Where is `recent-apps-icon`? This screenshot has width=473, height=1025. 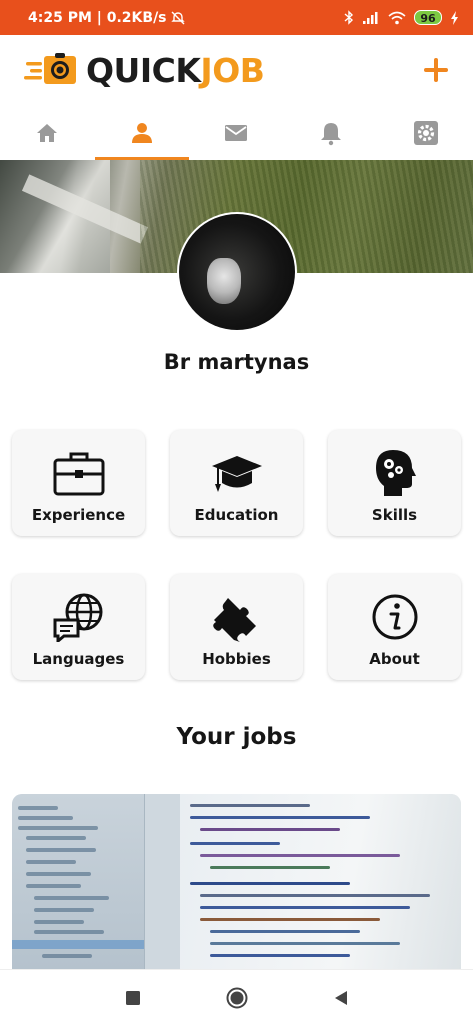
recent-apps-icon is located at coordinates (132, 997).